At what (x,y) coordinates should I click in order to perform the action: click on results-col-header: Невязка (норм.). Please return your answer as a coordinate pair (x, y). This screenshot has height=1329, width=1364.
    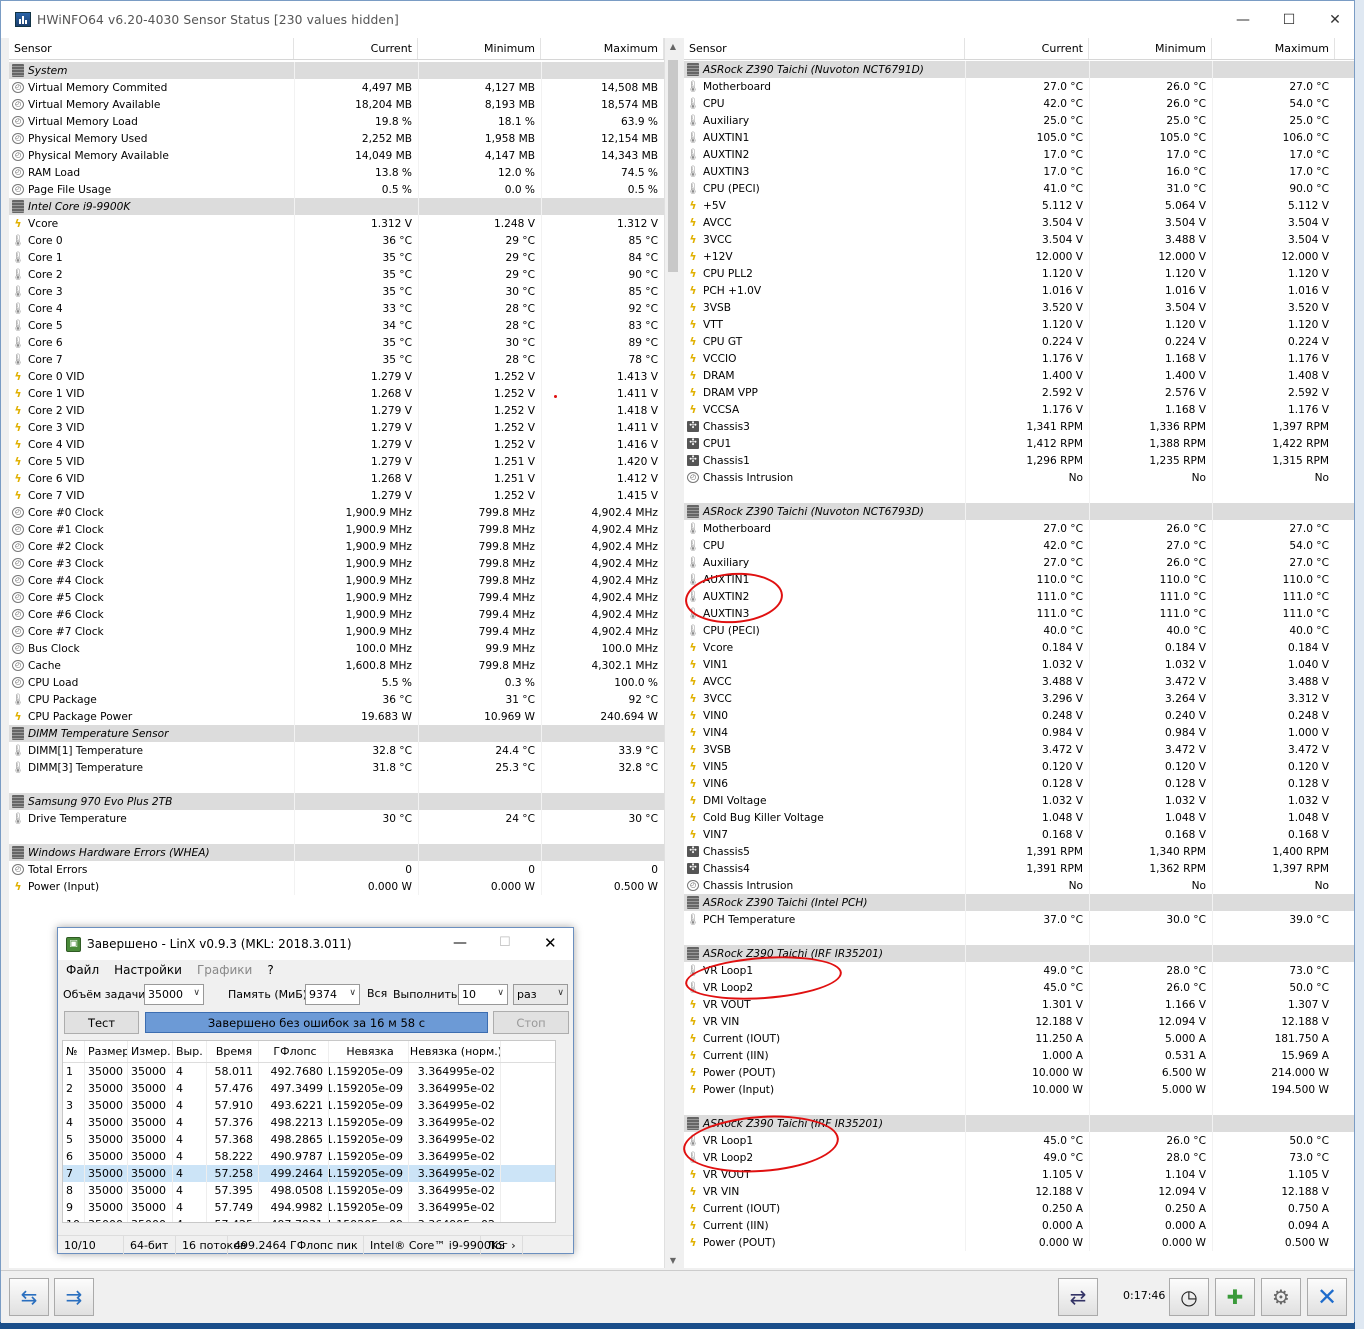
    Looking at the image, I should click on (455, 1051).